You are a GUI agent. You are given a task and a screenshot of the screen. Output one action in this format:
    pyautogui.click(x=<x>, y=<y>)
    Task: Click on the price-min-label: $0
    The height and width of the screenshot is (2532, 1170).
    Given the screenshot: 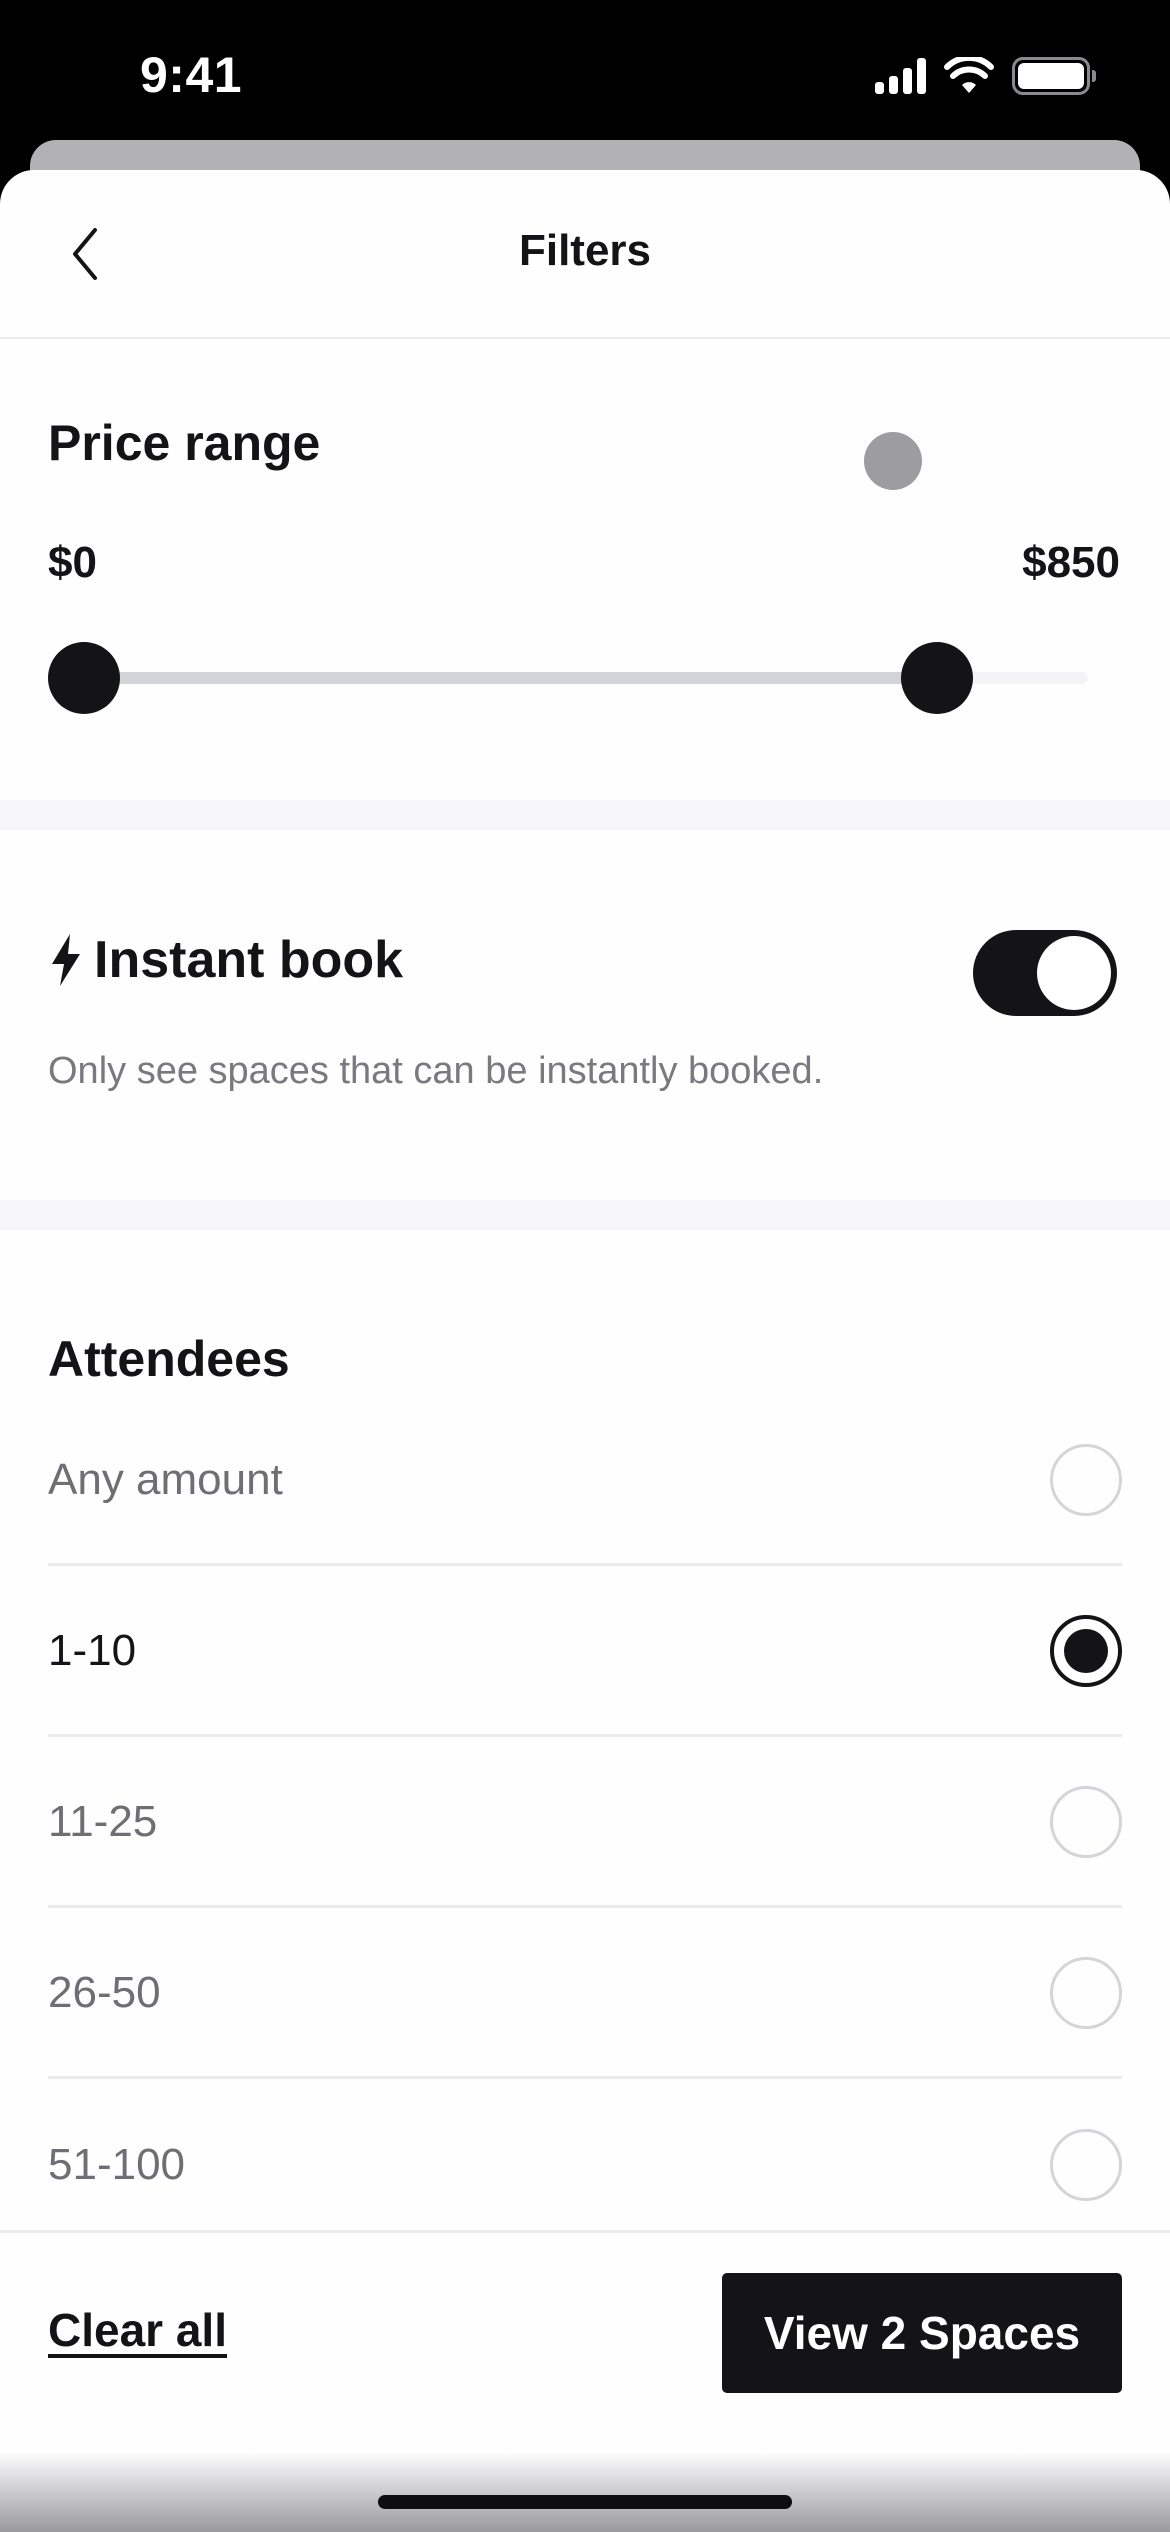 What is the action you would take?
    pyautogui.click(x=72, y=562)
    